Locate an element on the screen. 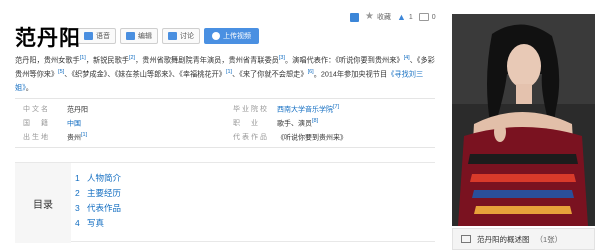  toc-item: 1 人物简介 is located at coordinates (98, 178).